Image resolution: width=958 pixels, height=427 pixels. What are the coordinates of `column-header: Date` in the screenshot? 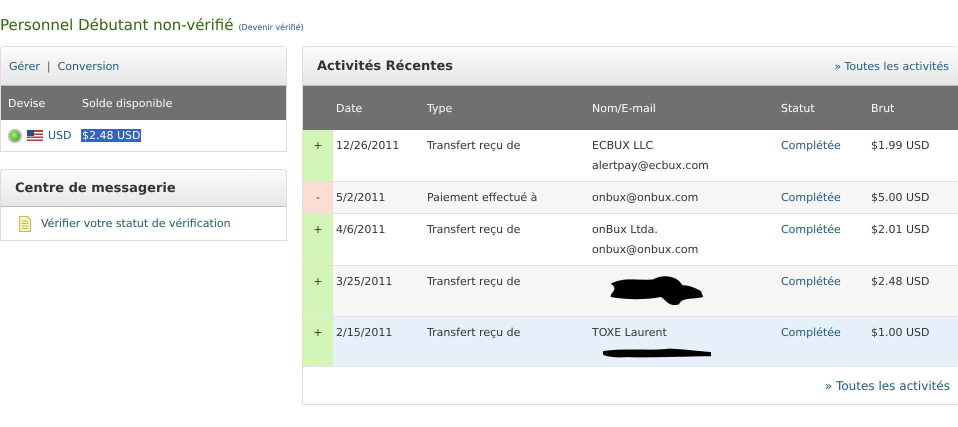 It's located at (349, 108).